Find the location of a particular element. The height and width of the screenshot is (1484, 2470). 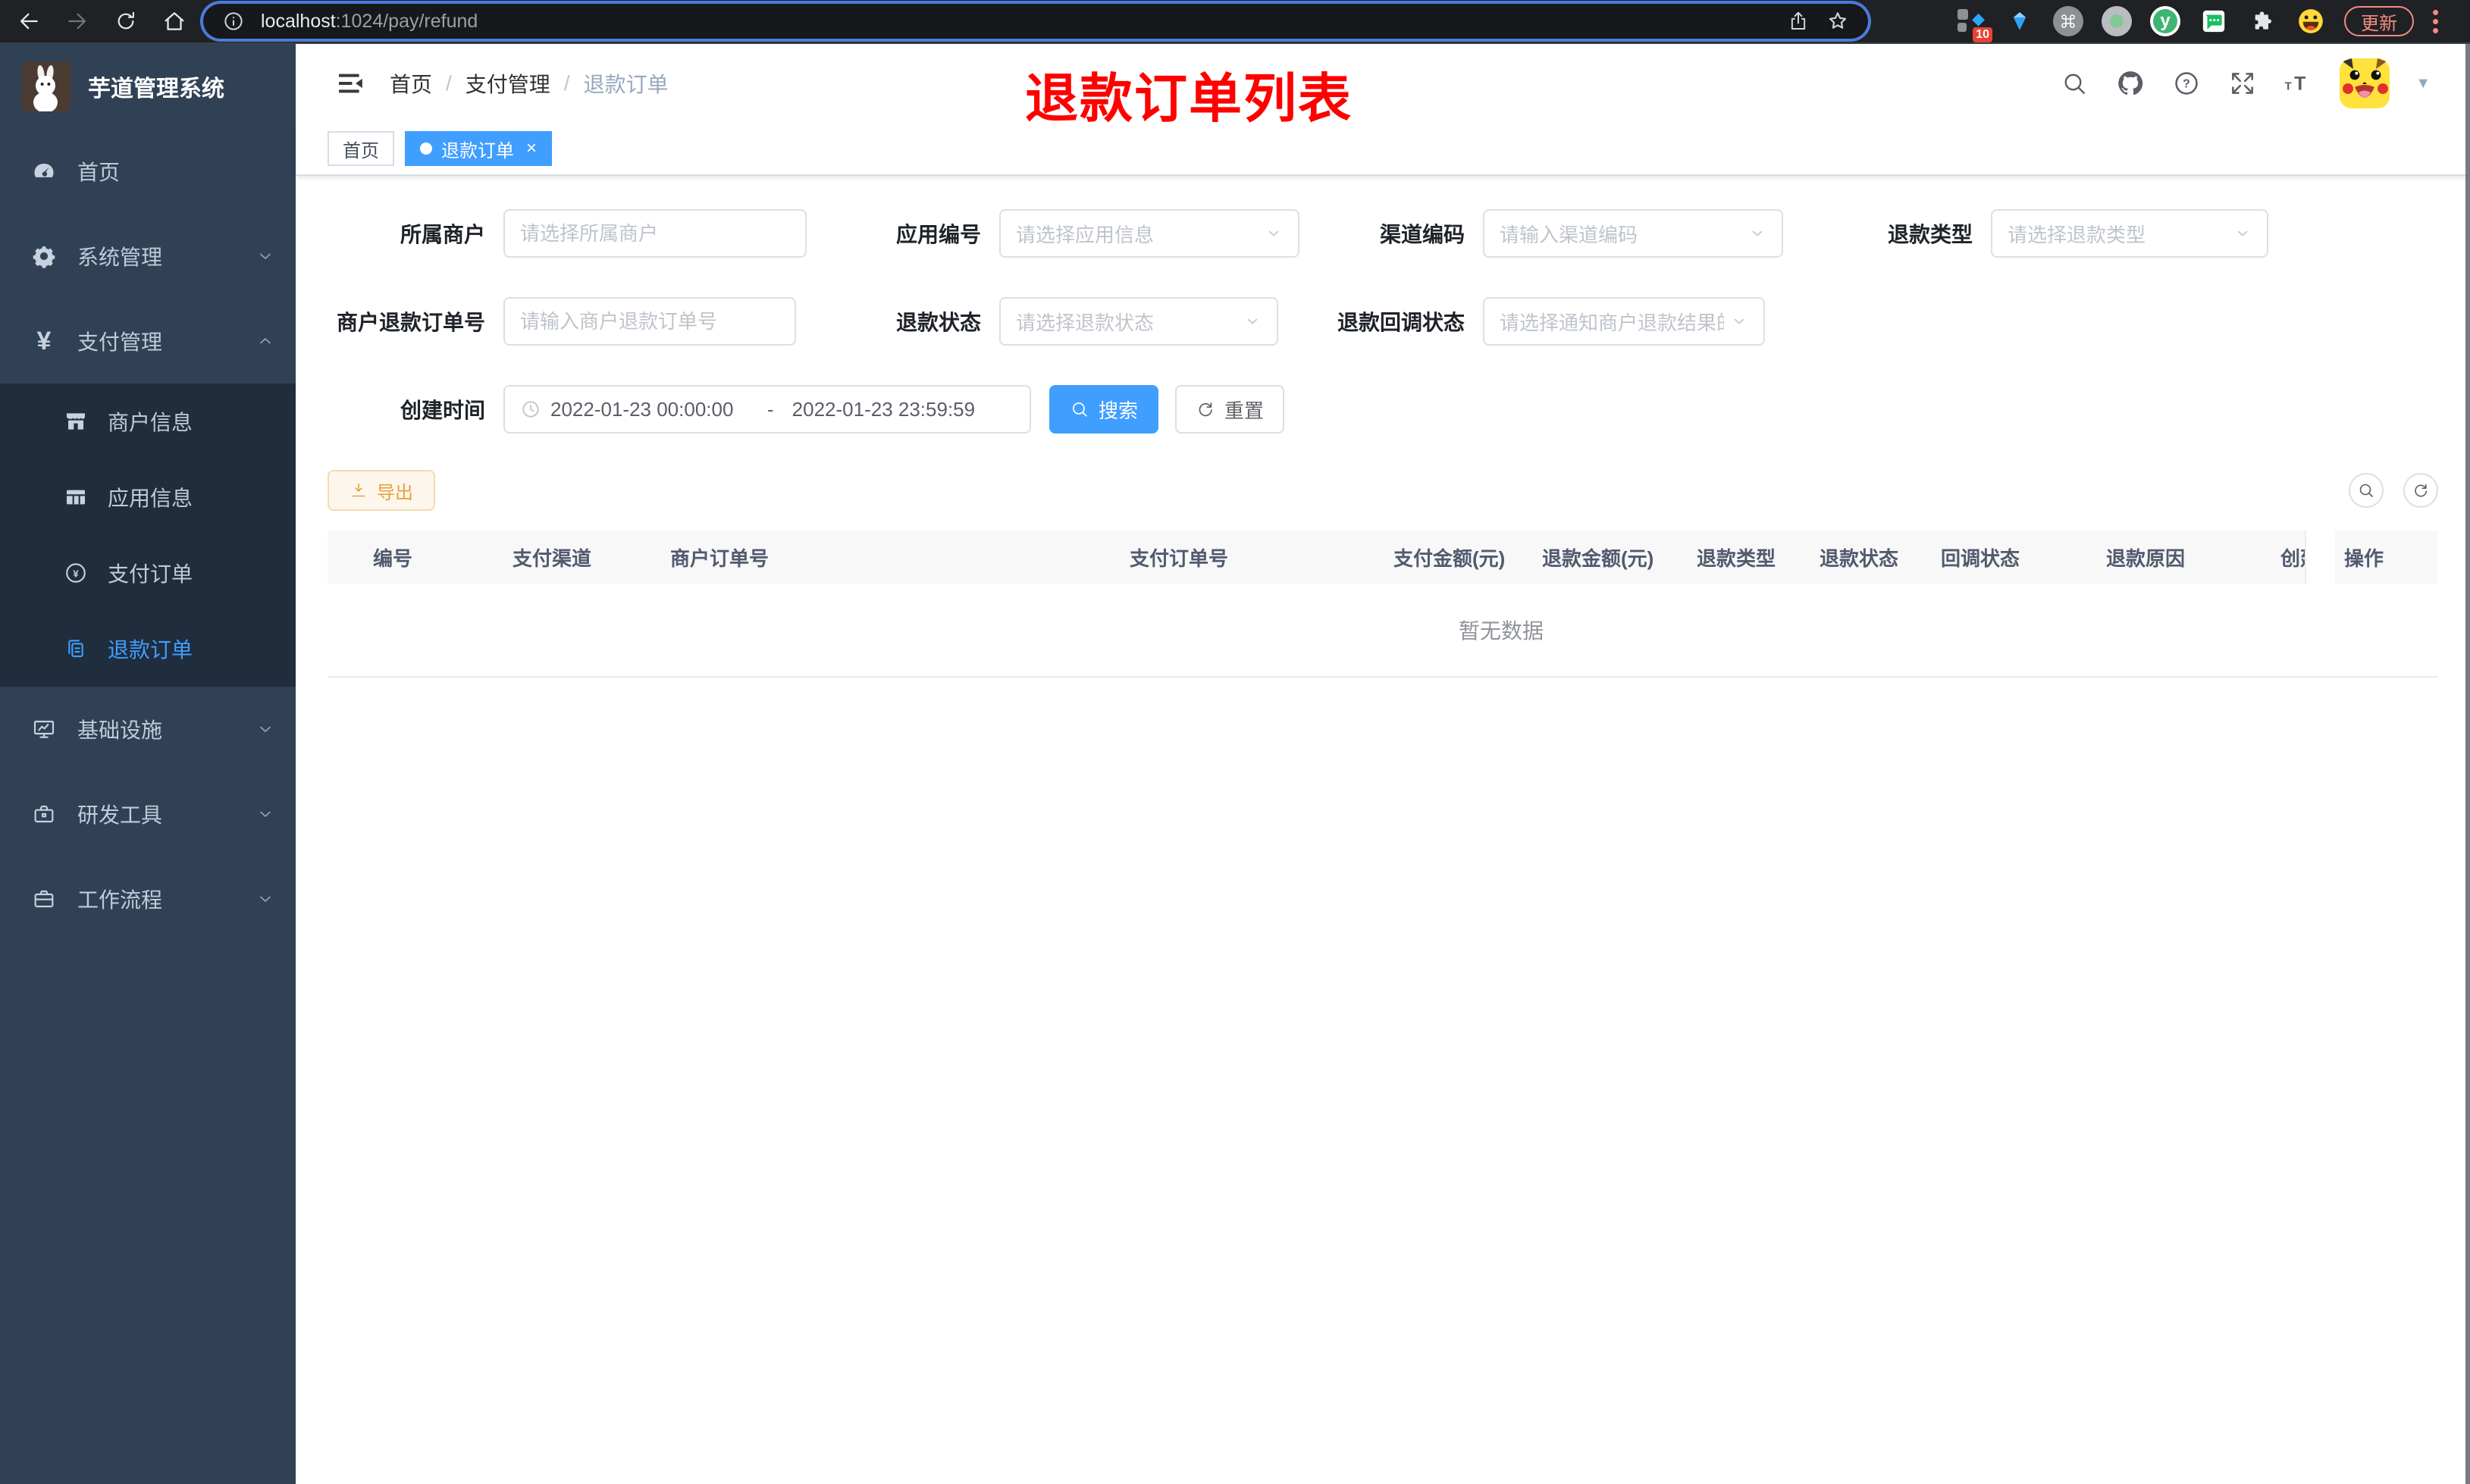

refund-docs-icon is located at coordinates (76, 649).